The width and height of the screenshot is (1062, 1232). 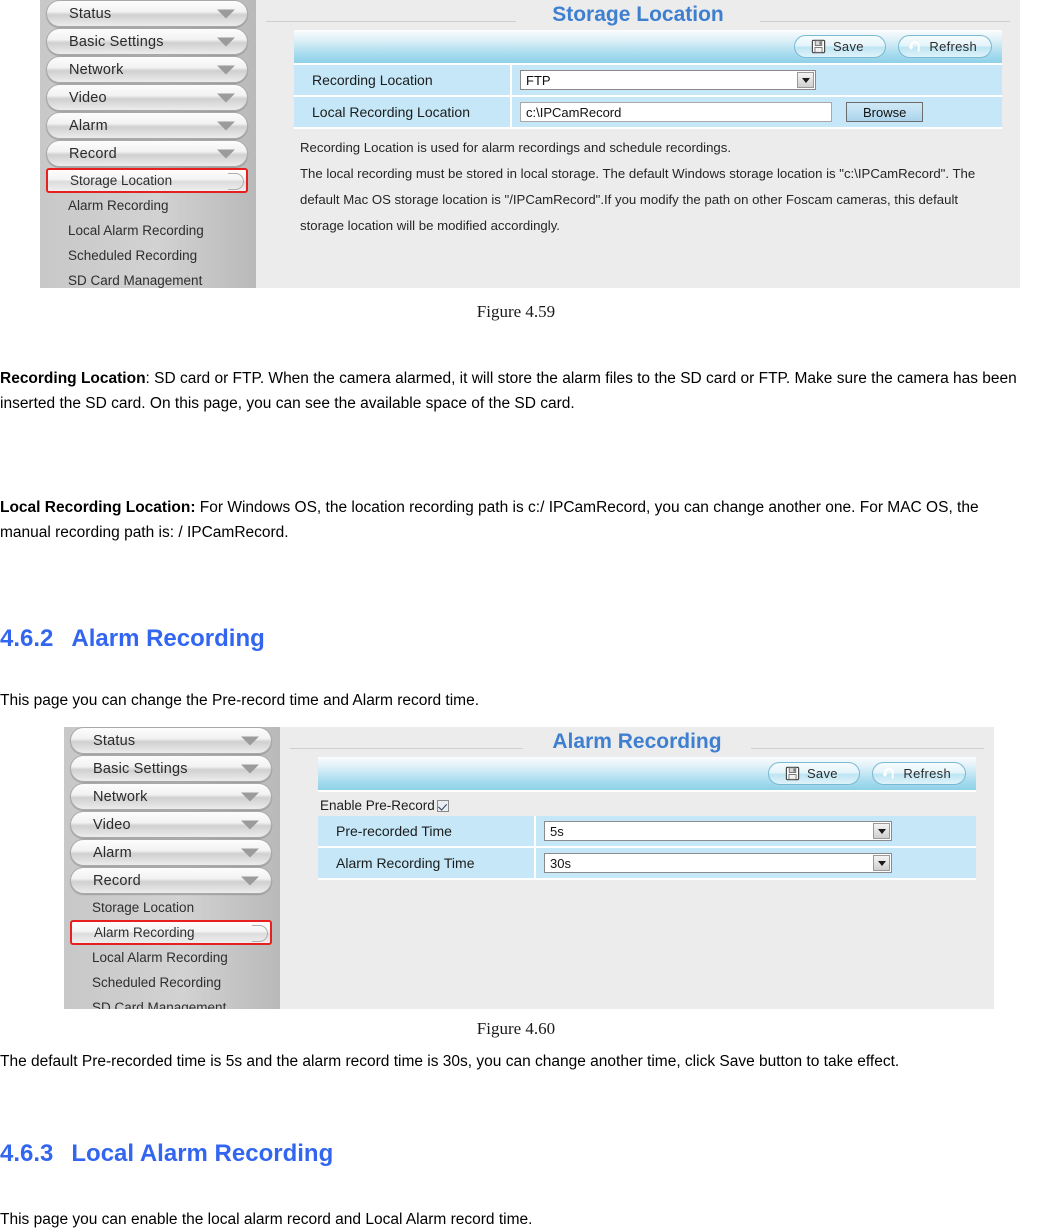 What do you see at coordinates (538, 80) in the screenshot?
I see `recording-location-value: FTP` at bounding box center [538, 80].